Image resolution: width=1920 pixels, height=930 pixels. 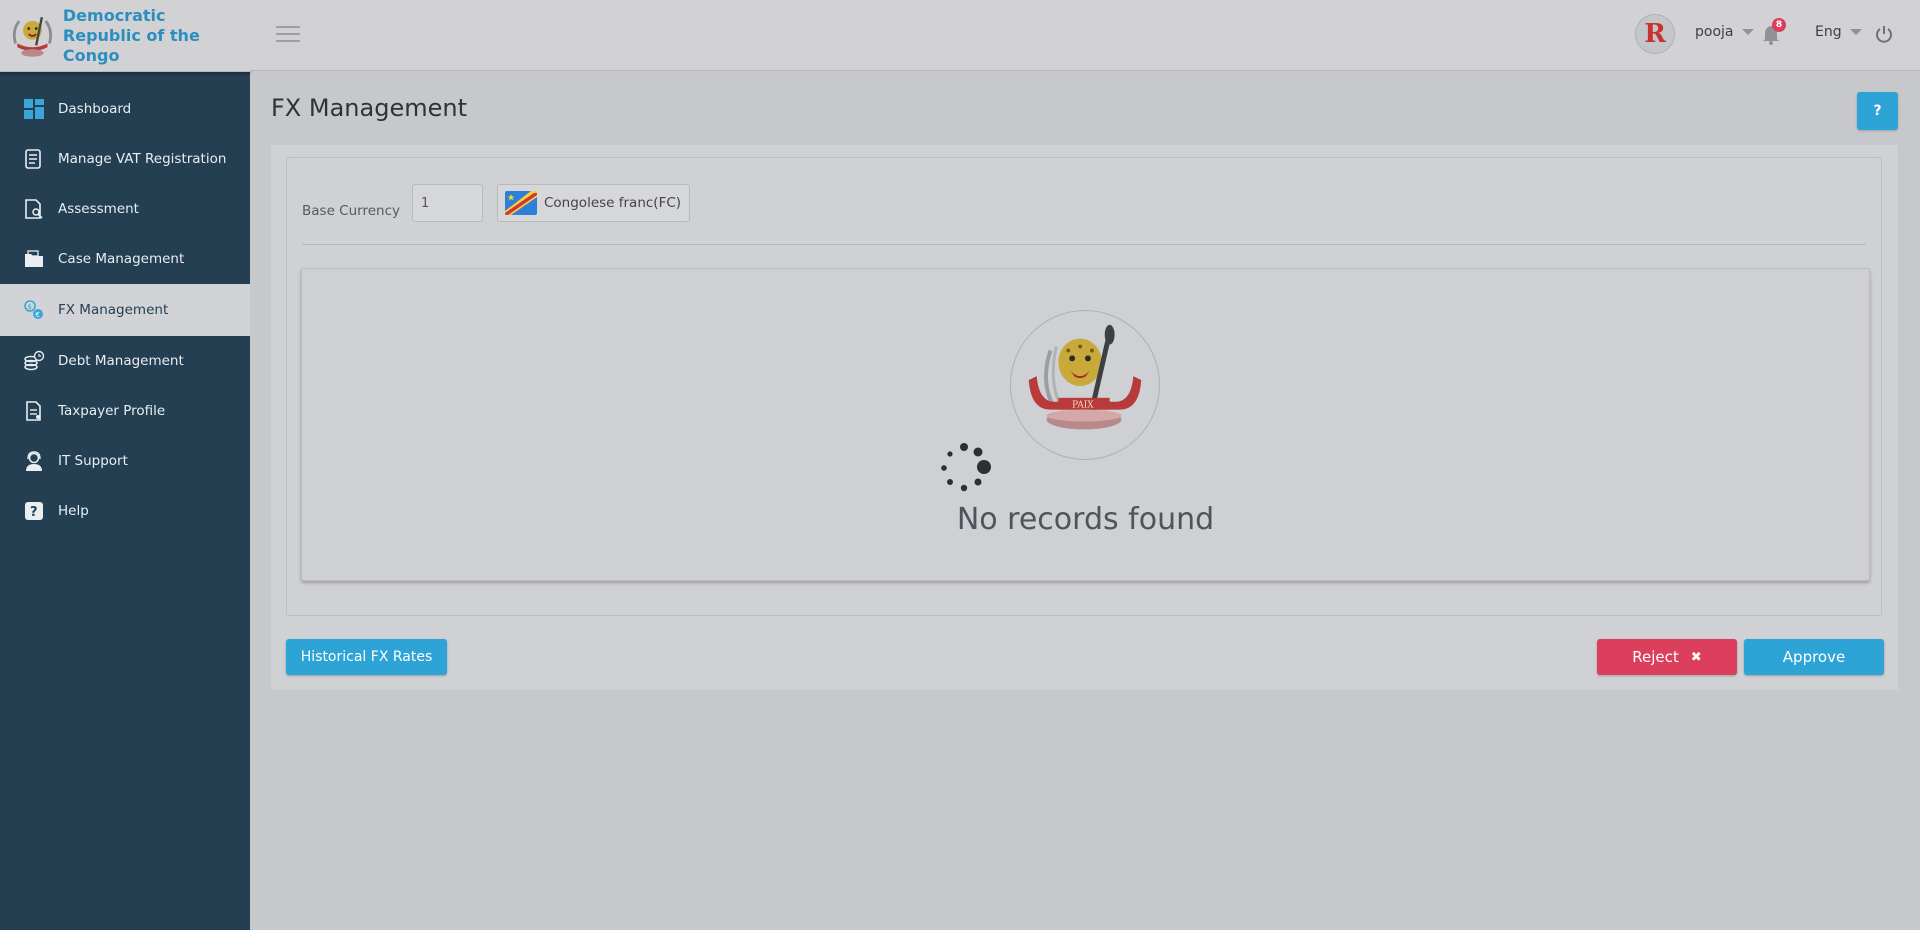 I want to click on user-menu: pooja, so click(x=1724, y=32).